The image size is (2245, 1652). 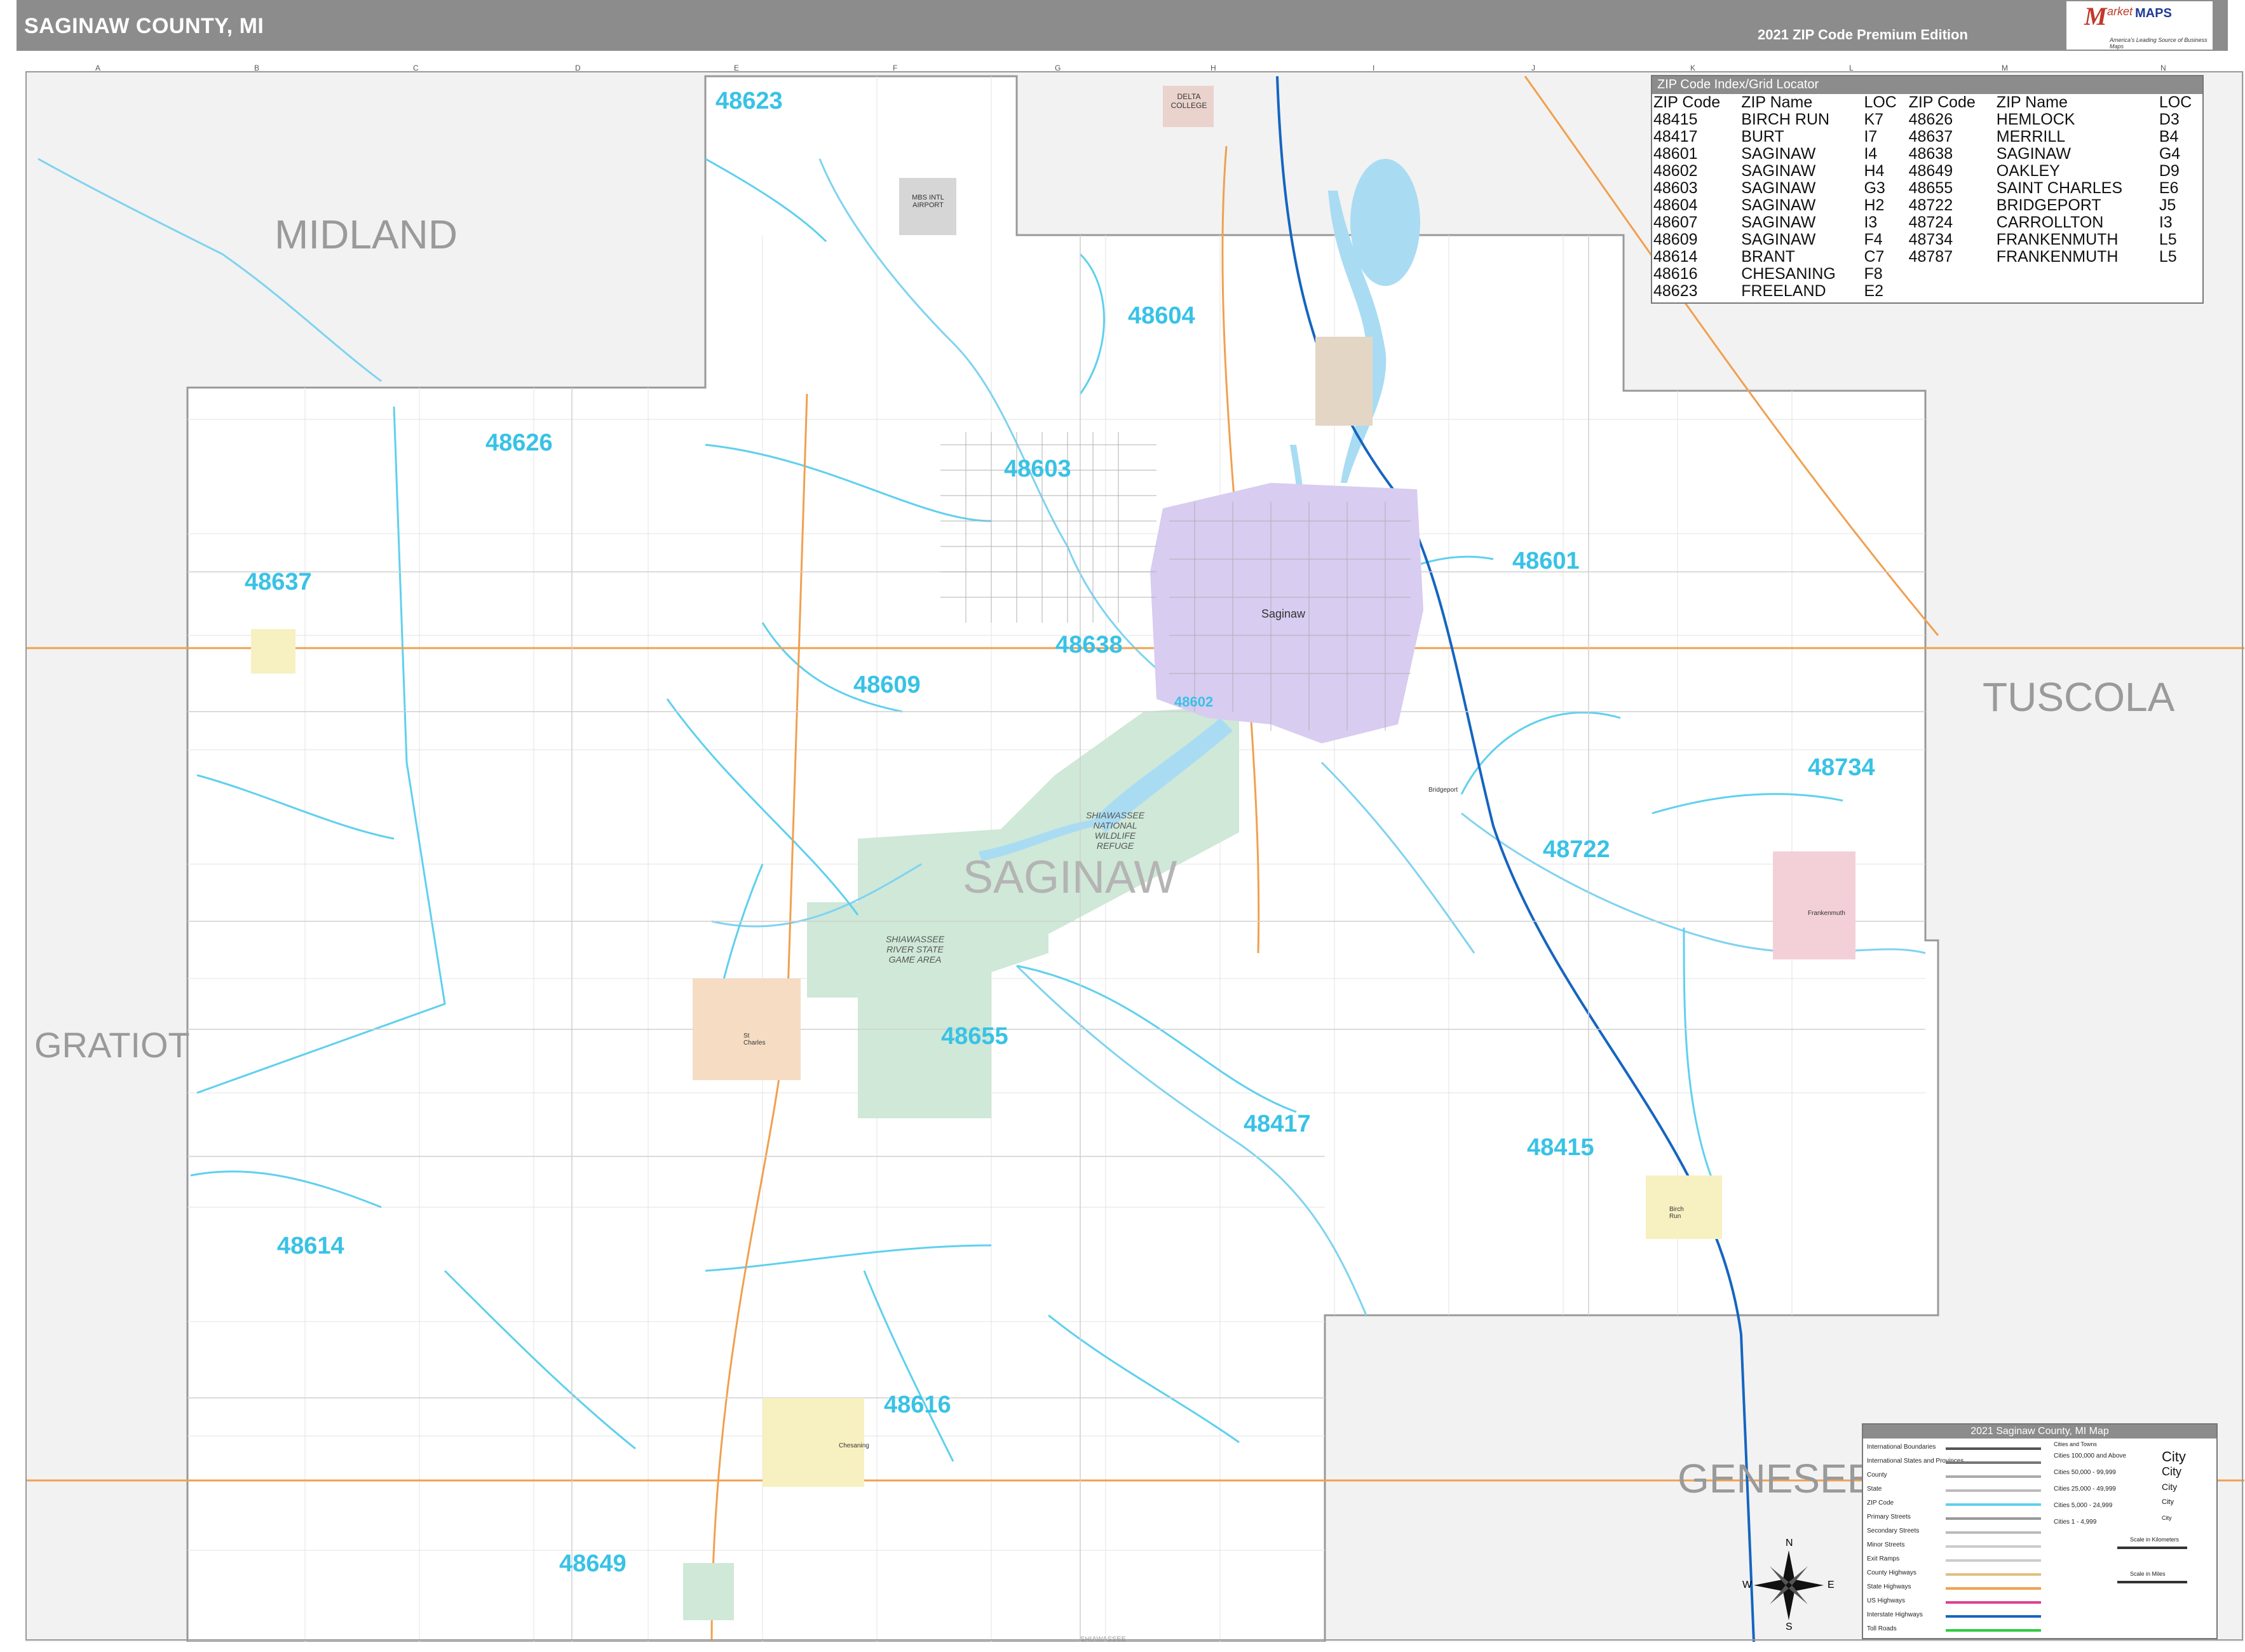 What do you see at coordinates (1089, 645) in the screenshot?
I see `zip-label-48638: 48638` at bounding box center [1089, 645].